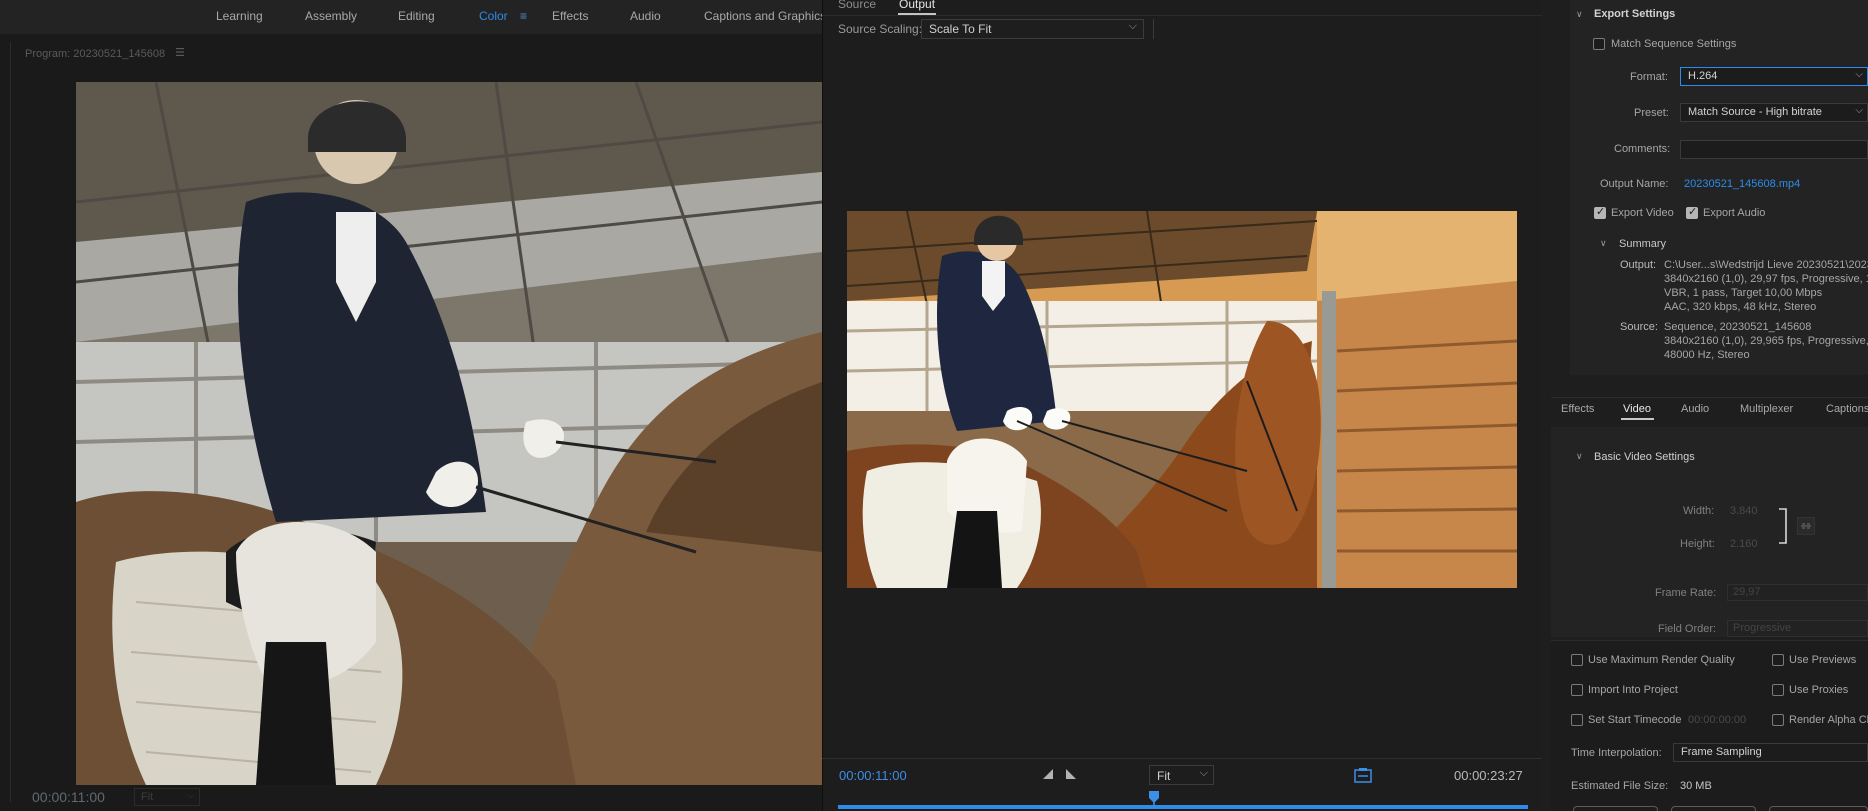 Image resolution: width=1868 pixels, height=811 pixels. What do you see at coordinates (1847, 409) in the screenshot?
I see `tab-captions: Captions` at bounding box center [1847, 409].